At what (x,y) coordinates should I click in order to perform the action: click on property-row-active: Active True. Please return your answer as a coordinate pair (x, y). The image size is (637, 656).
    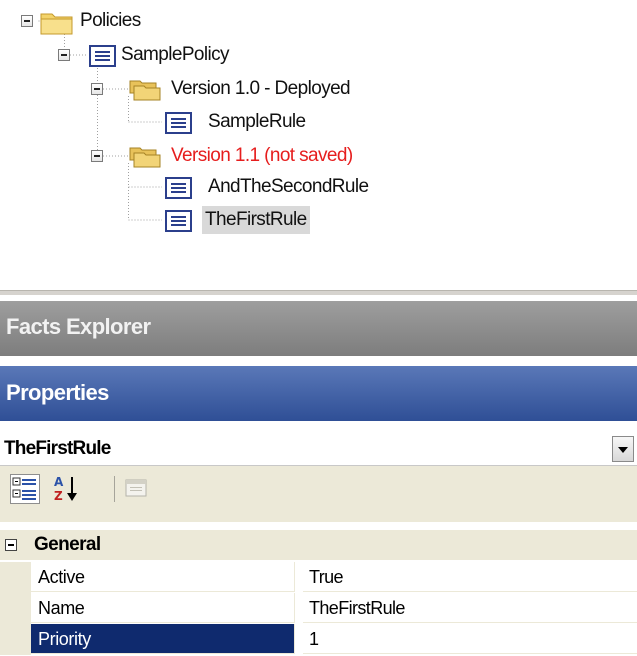
    Looking at the image, I should click on (318, 577).